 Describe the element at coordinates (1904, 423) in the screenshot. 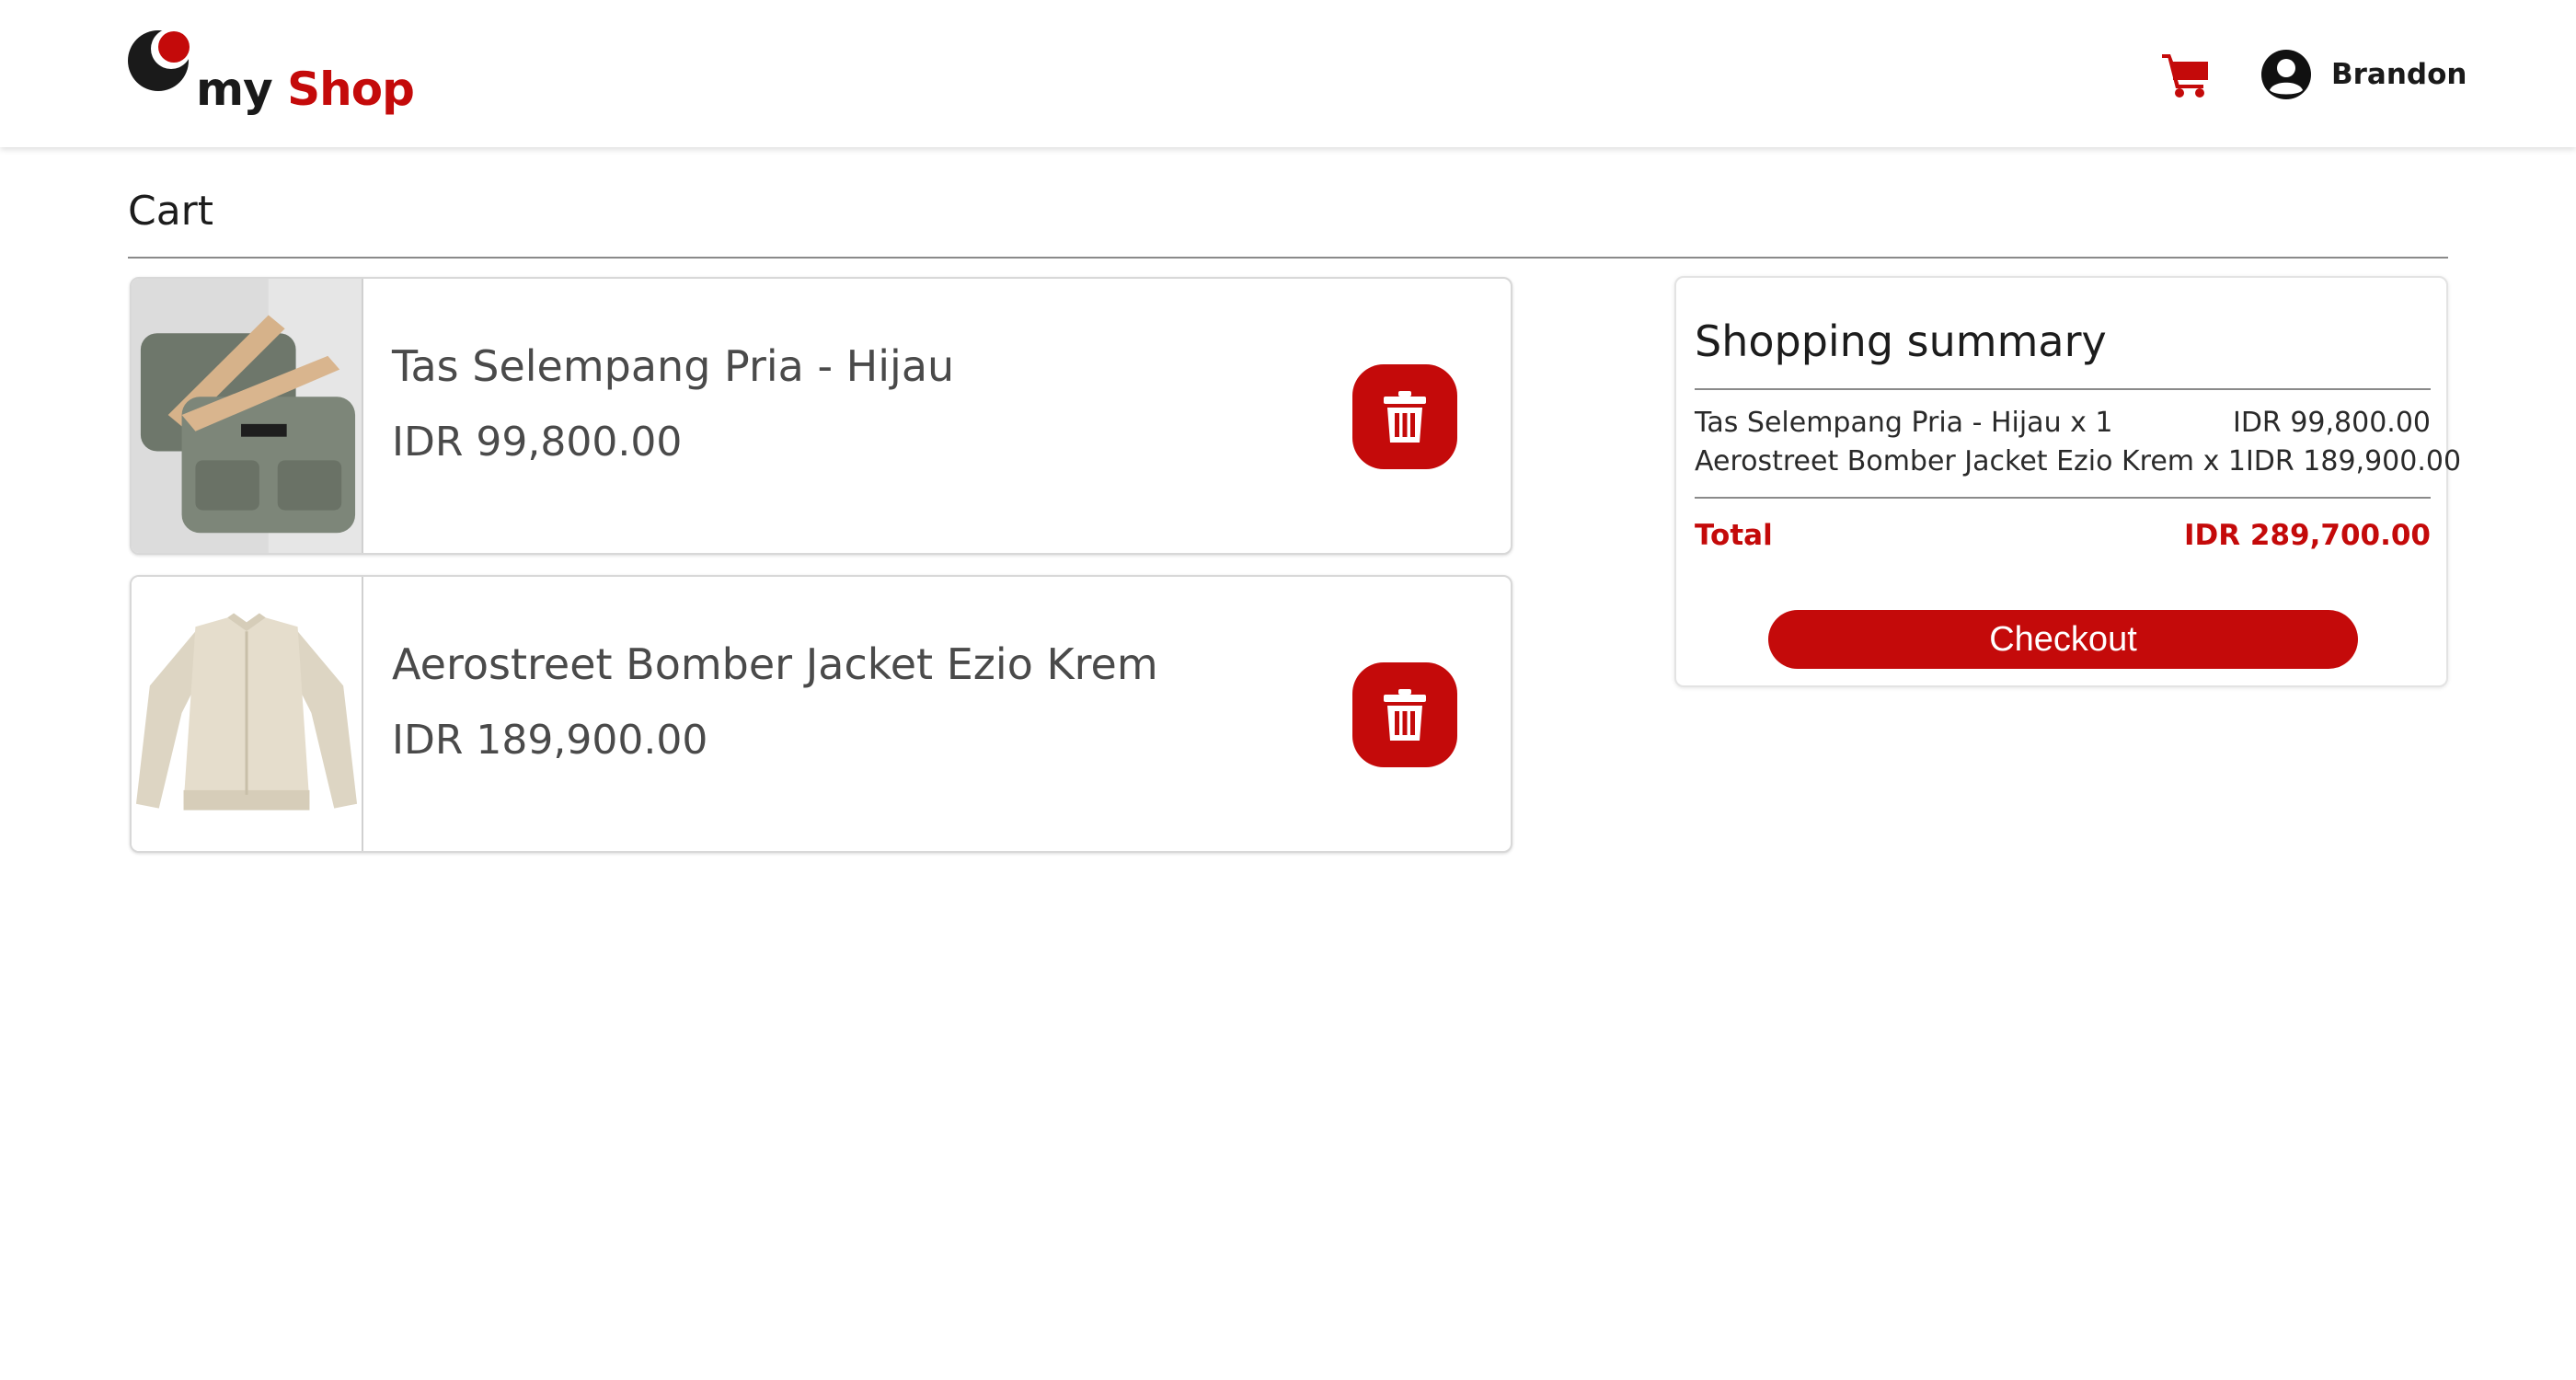

I see `summary-item-label: Tas Selempang Pria - Hijau x 1` at that location.